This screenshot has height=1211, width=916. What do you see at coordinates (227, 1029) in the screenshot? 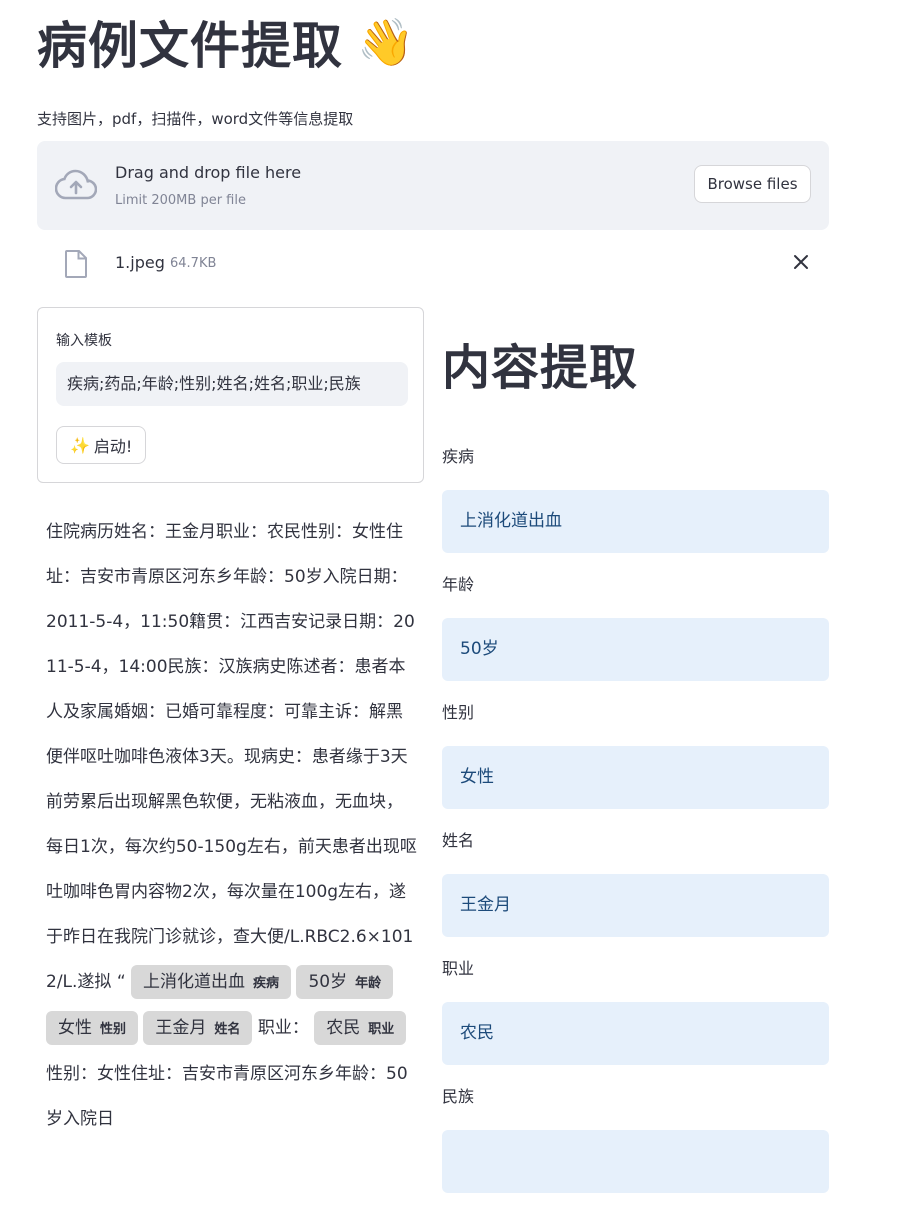
I see `entity-label: 姓名` at bounding box center [227, 1029].